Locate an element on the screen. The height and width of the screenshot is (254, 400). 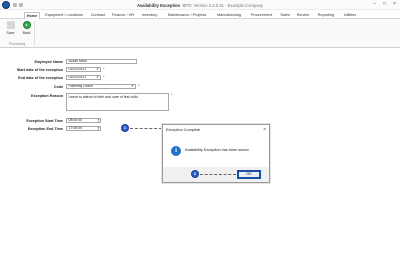
end-time-label: Exception End Time is located at coordinates (45, 129).